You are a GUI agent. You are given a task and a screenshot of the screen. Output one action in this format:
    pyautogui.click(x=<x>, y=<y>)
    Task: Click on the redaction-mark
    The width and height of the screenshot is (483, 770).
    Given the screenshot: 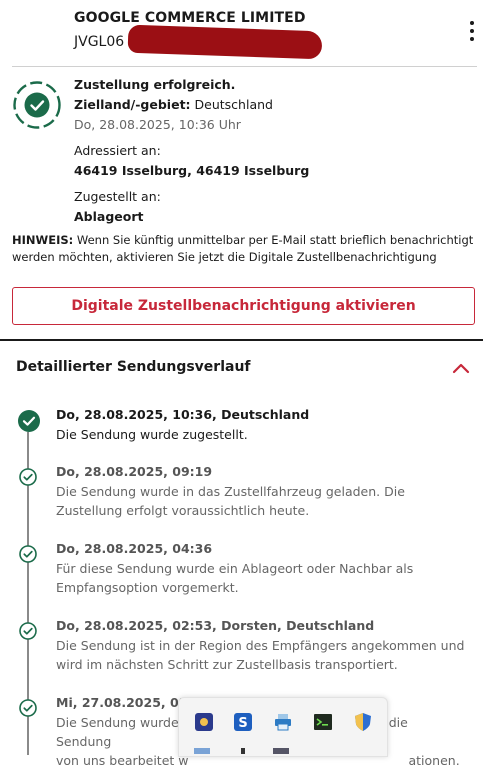 What is the action you would take?
    pyautogui.click(x=225, y=42)
    